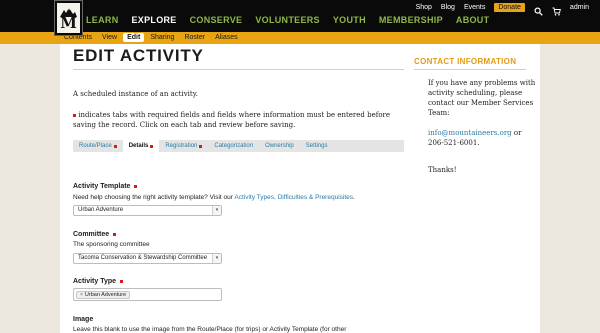  I want to click on contact-divider, so click(470, 69).